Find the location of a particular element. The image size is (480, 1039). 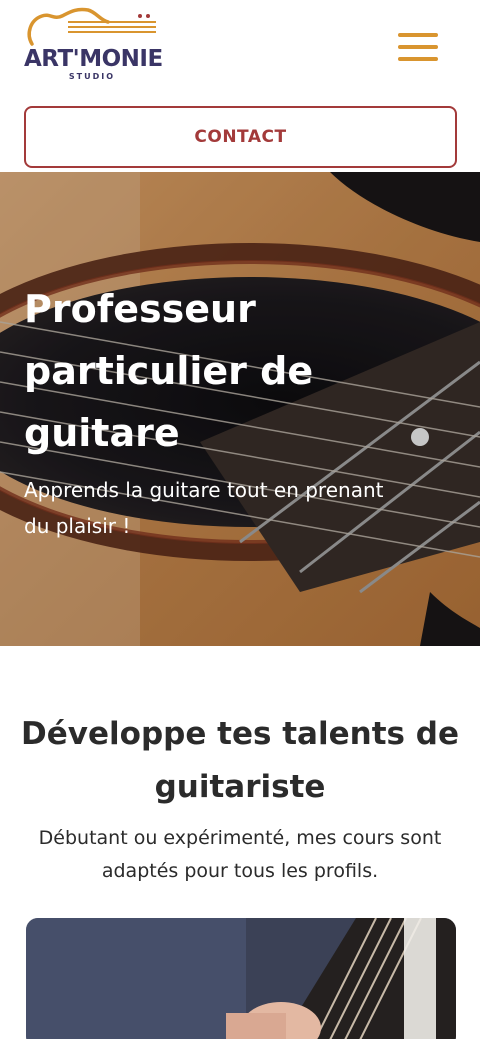

hamburger-menu-icon is located at coordinates (418, 48).